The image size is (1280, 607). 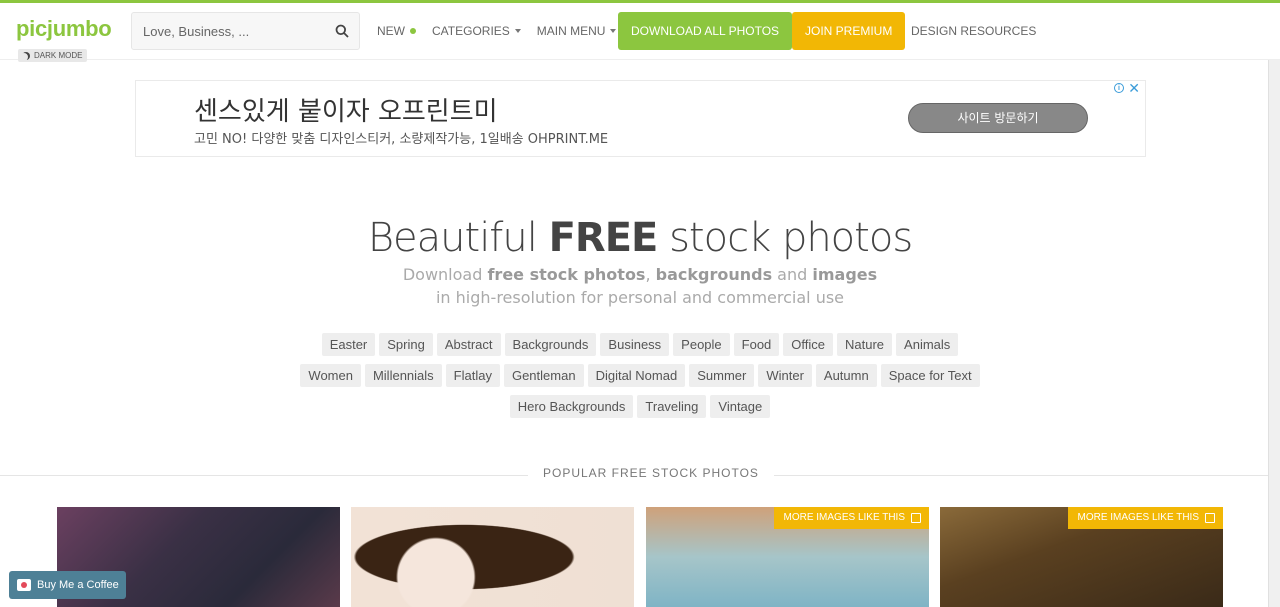 What do you see at coordinates (636, 375) in the screenshot?
I see `tag: Digital Nomad` at bounding box center [636, 375].